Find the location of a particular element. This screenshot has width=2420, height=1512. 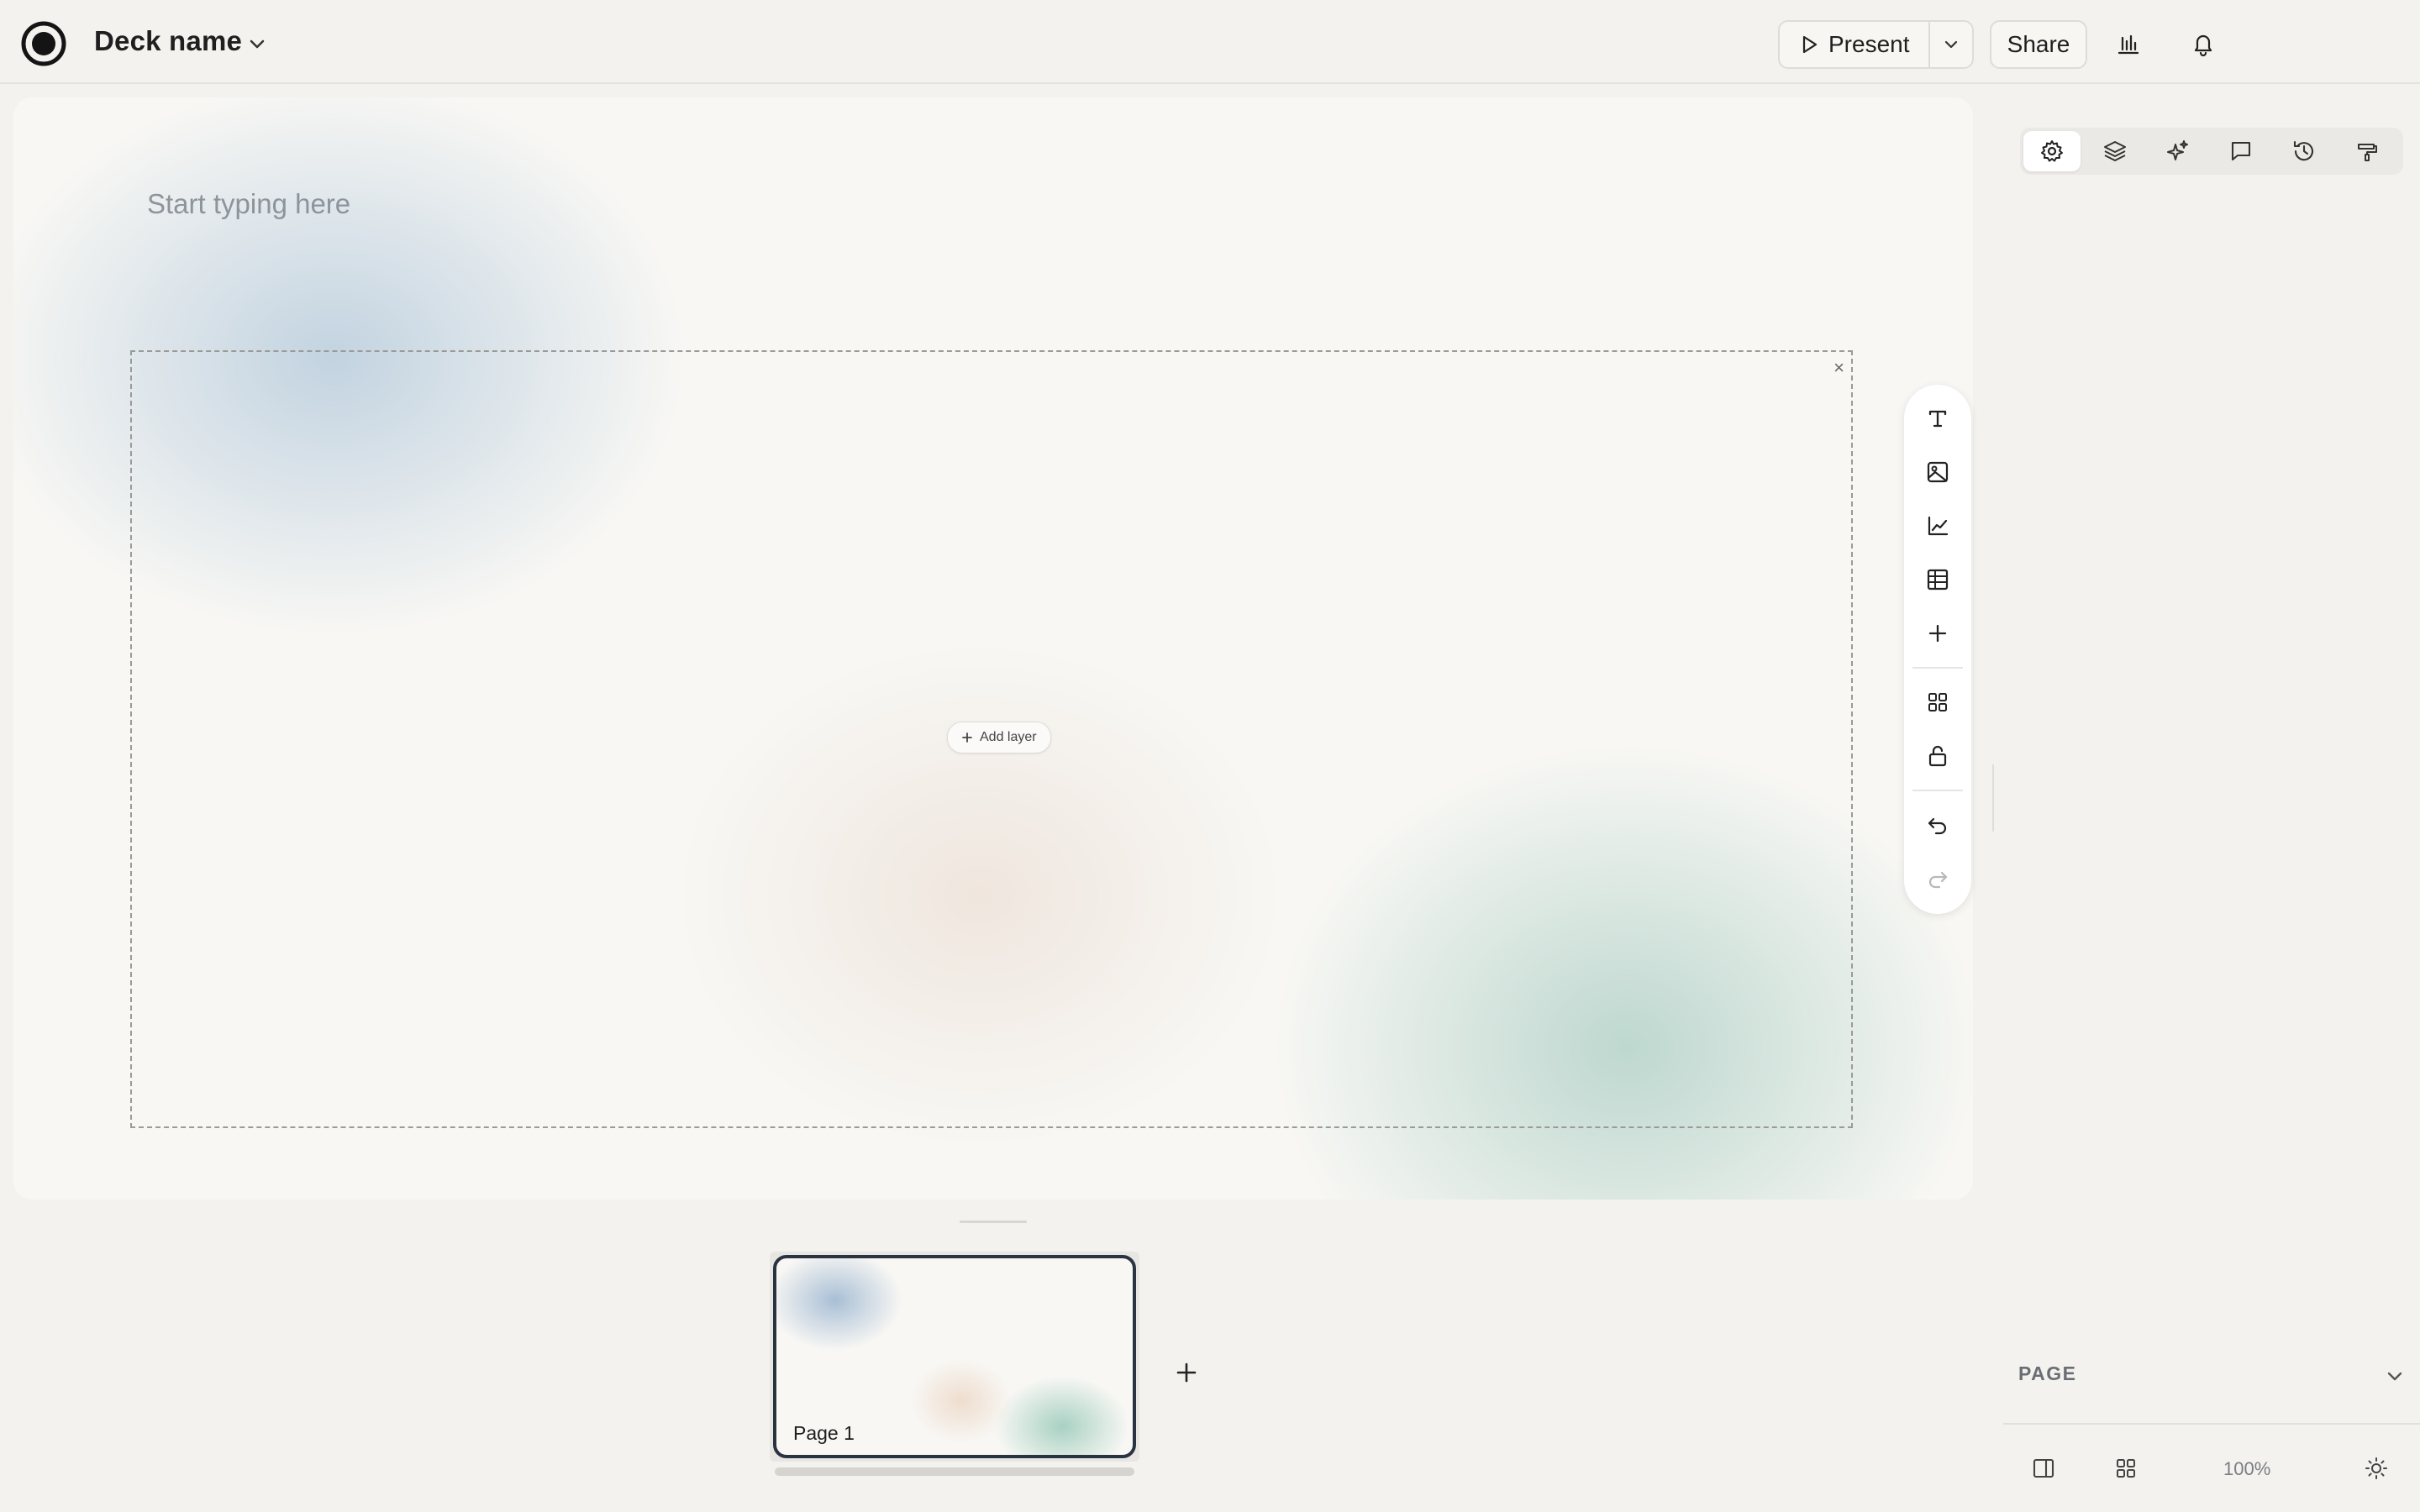

sparkles-icon is located at coordinates (2178, 151).